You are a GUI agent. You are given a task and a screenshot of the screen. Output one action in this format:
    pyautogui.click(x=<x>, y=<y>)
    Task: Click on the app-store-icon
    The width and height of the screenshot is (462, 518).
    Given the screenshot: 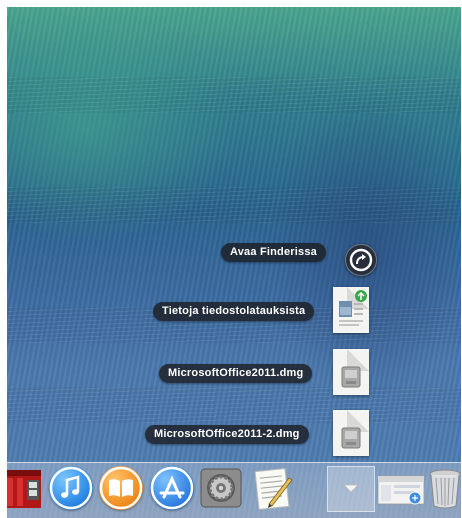 What is the action you would take?
    pyautogui.click(x=172, y=488)
    